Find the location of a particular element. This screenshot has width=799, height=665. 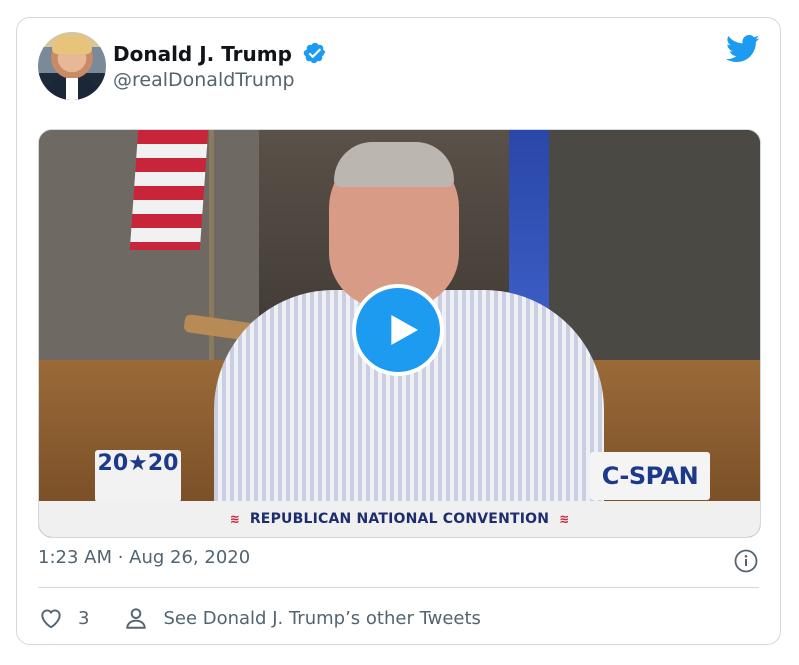

see-other-tweets-link: See Donald J. Trump’s other Tweets is located at coordinates (302, 618).